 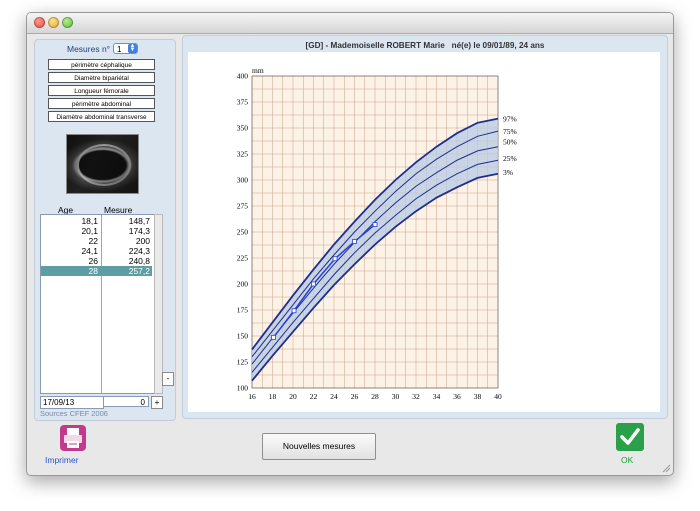 I want to click on percentile-label: 3%, so click(x=508, y=172).